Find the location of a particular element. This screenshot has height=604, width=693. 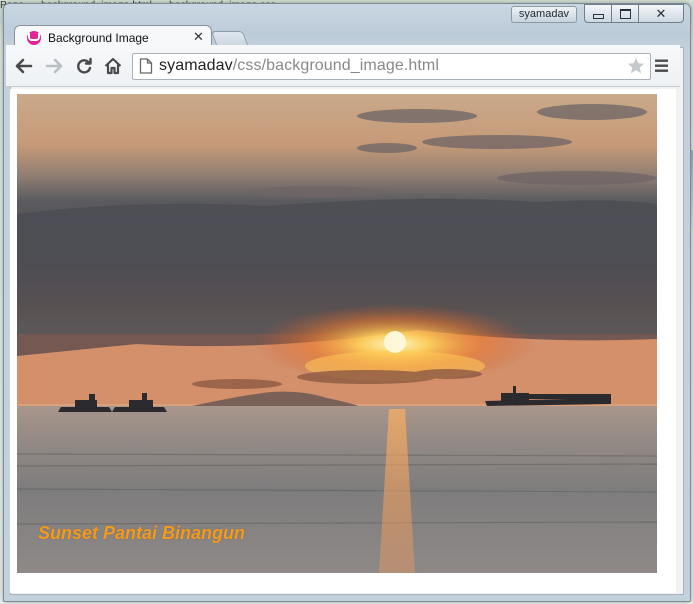

profile-badge: syamadav is located at coordinates (544, 14).